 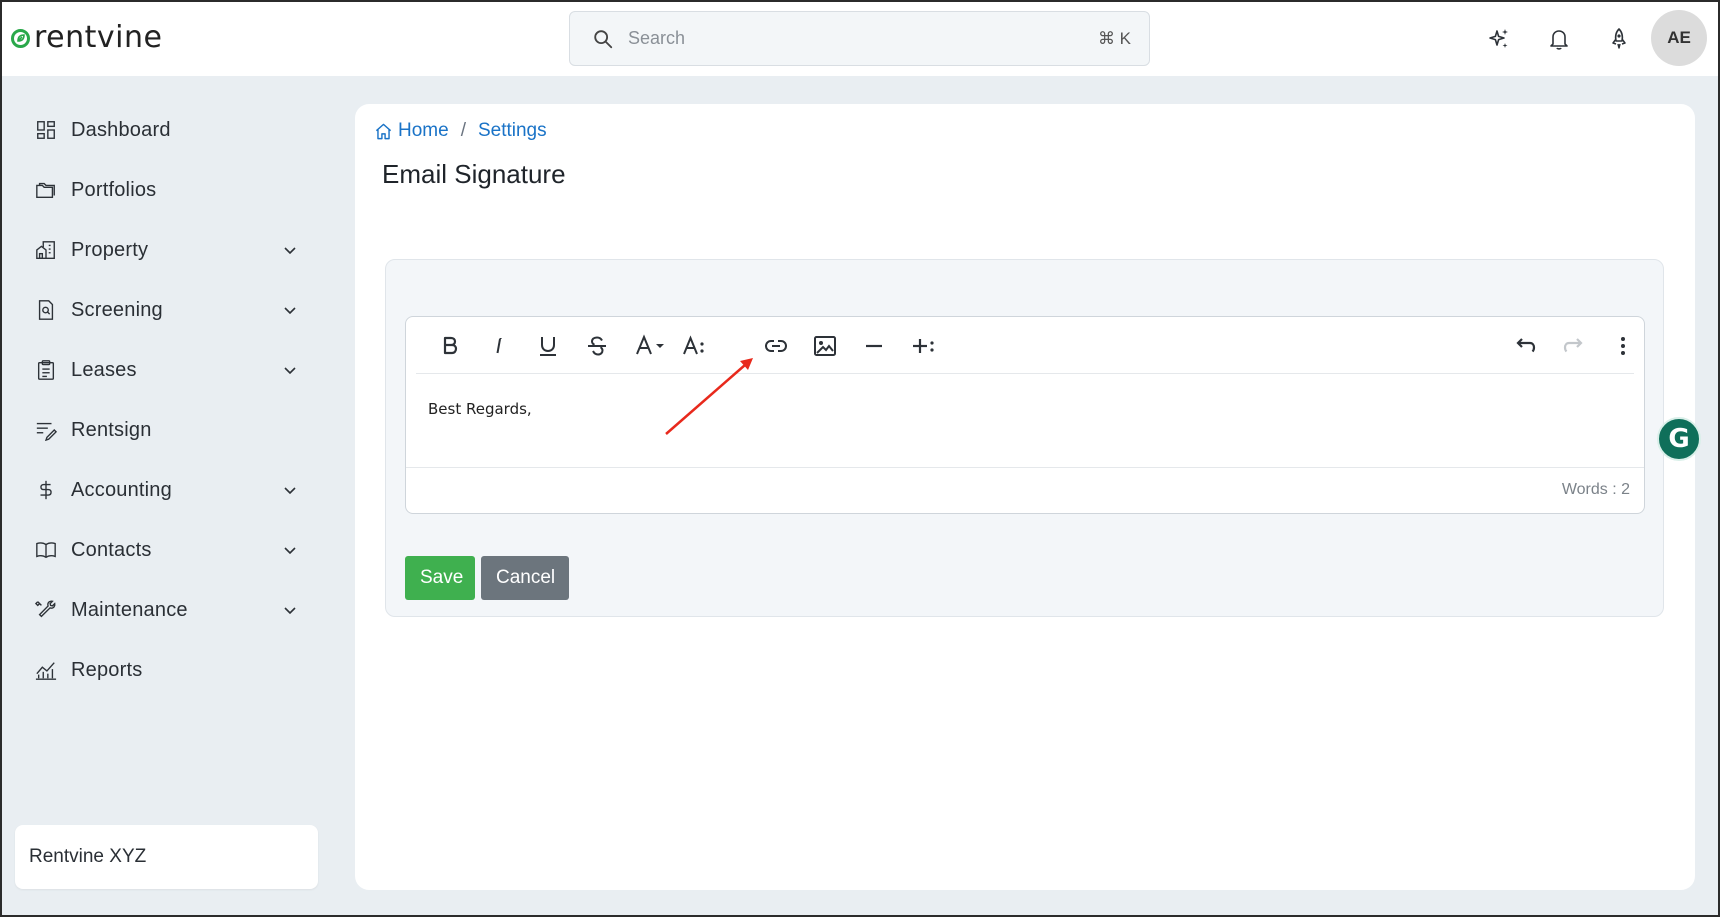 What do you see at coordinates (46, 550) in the screenshot?
I see `book-icon` at bounding box center [46, 550].